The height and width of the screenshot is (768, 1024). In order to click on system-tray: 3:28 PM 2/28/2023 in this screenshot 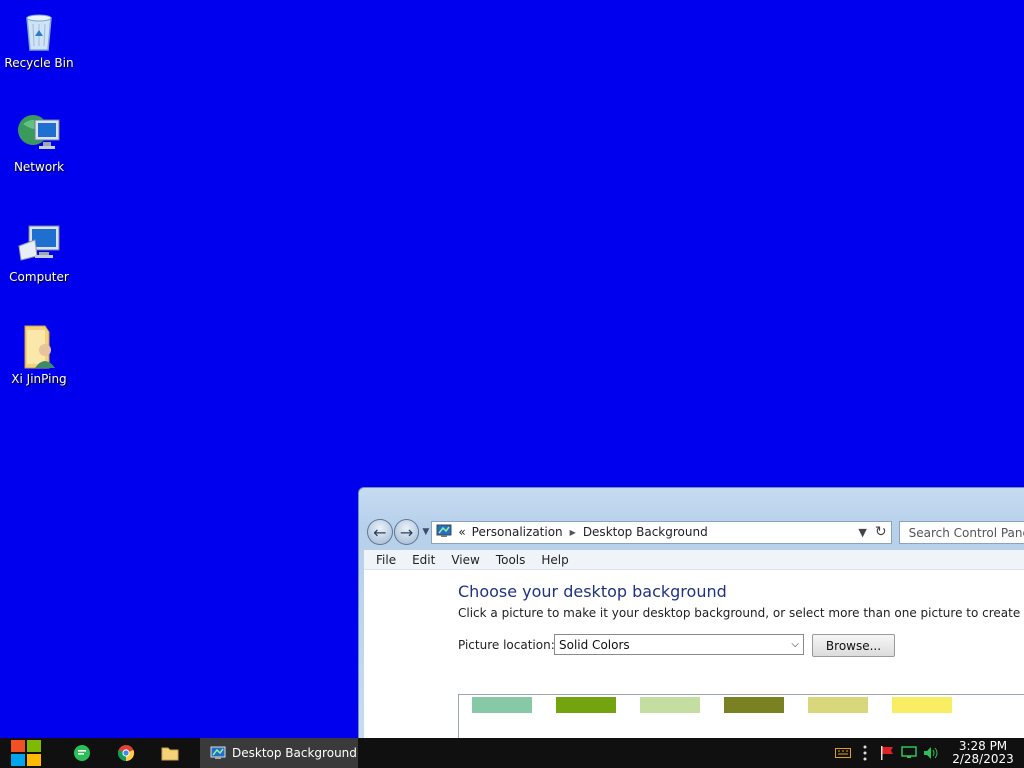, I will do `click(928, 753)`.